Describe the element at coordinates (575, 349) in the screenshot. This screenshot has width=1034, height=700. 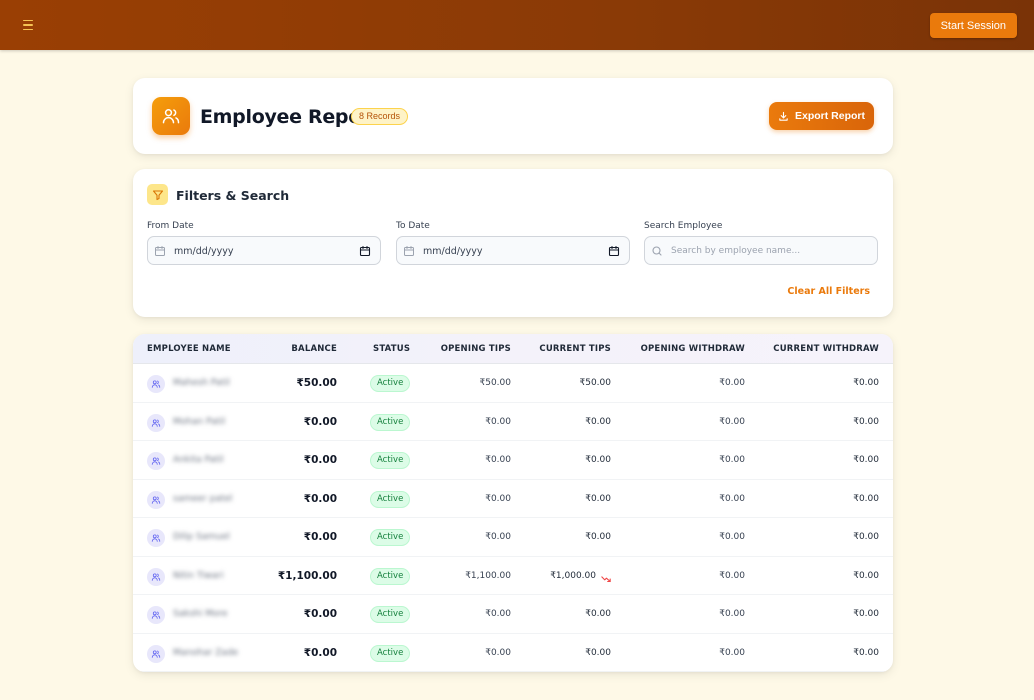
I see `col-current-tips: CURRENT TIPS` at that location.